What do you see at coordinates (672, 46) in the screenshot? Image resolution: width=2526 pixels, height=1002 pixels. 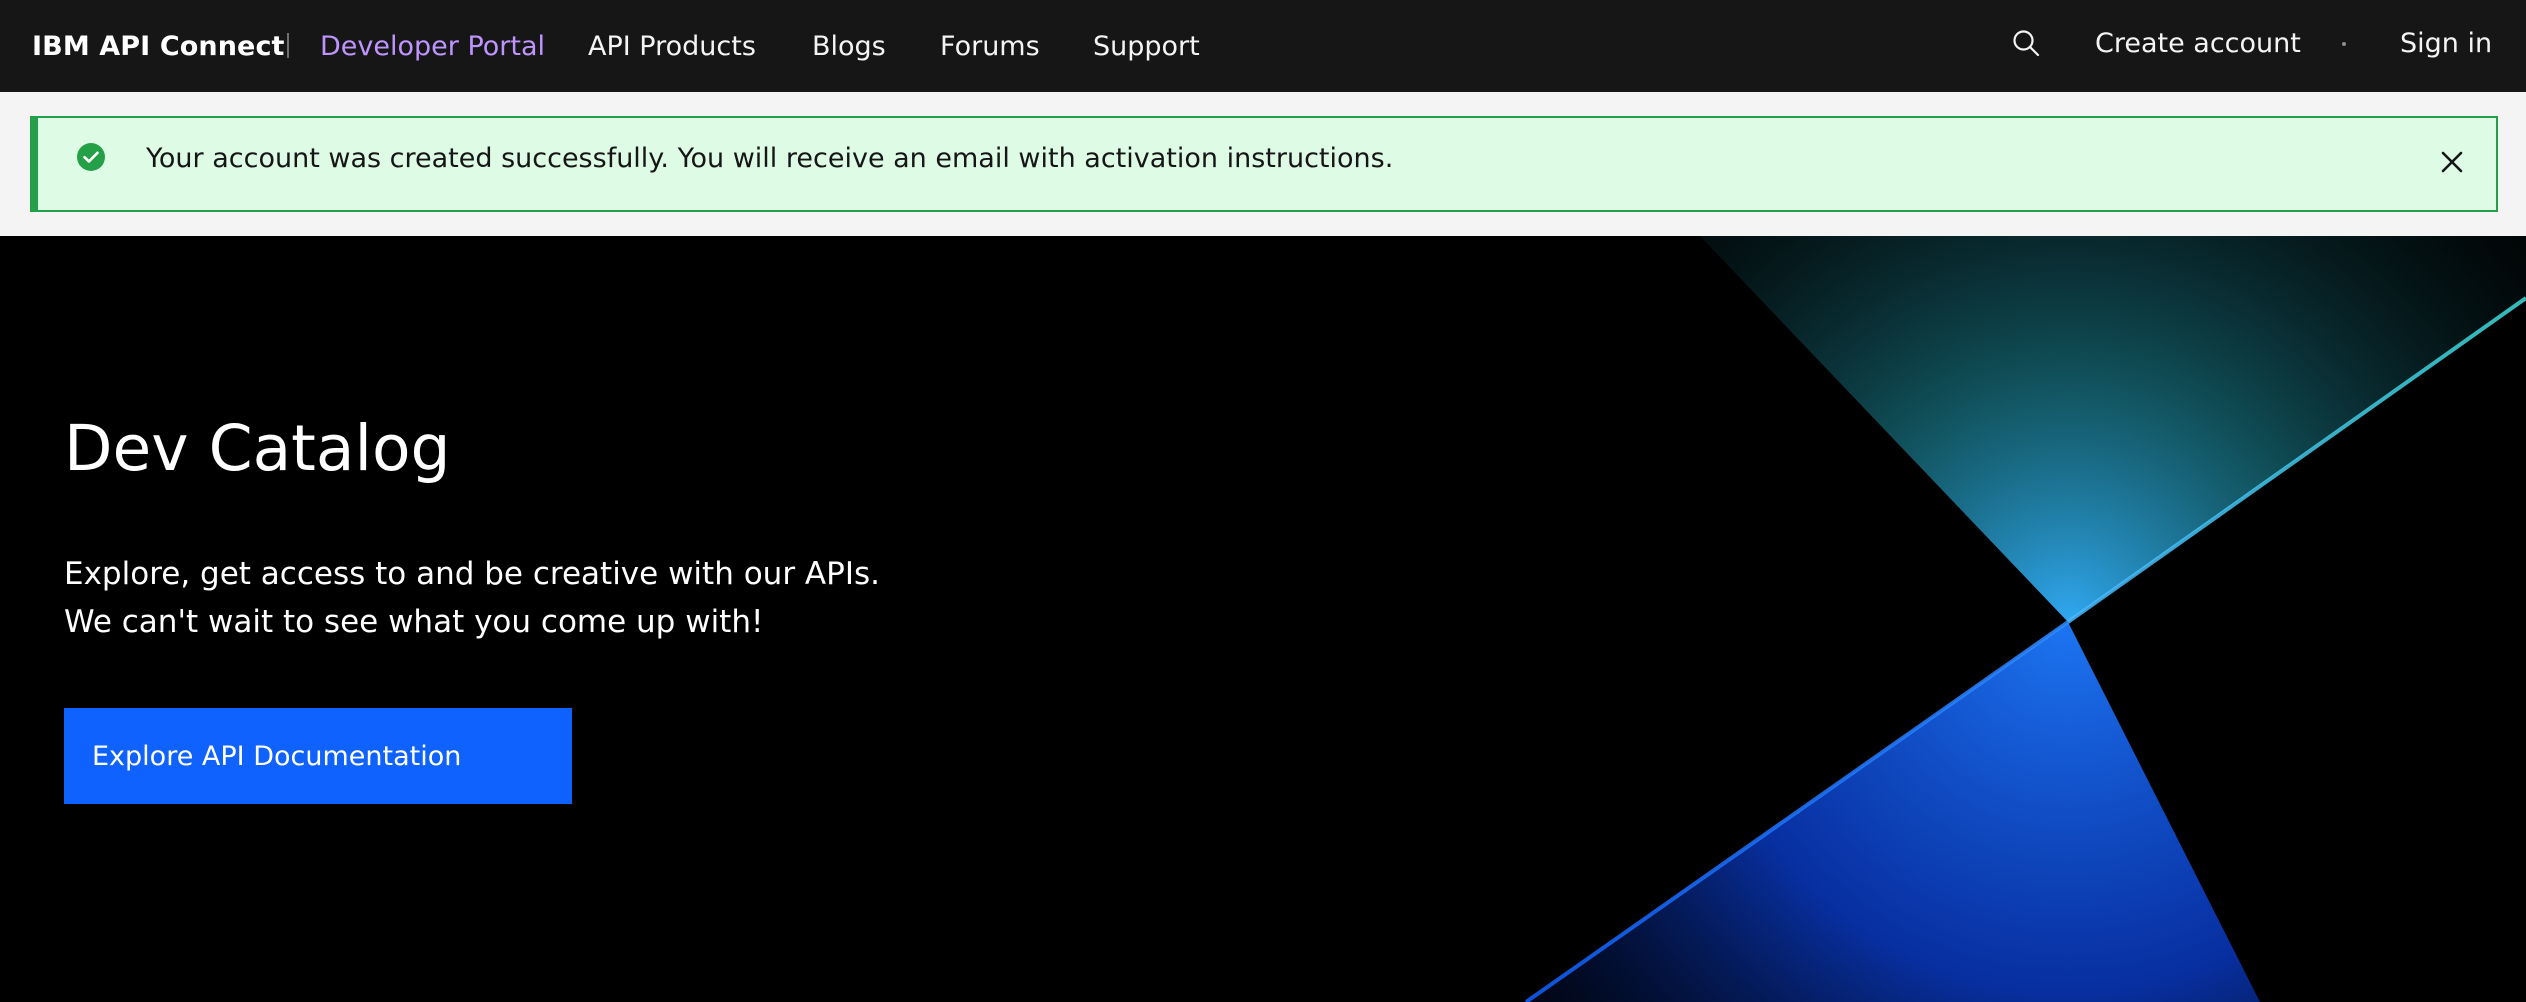 I see `nav-link-api-products: API Products` at bounding box center [672, 46].